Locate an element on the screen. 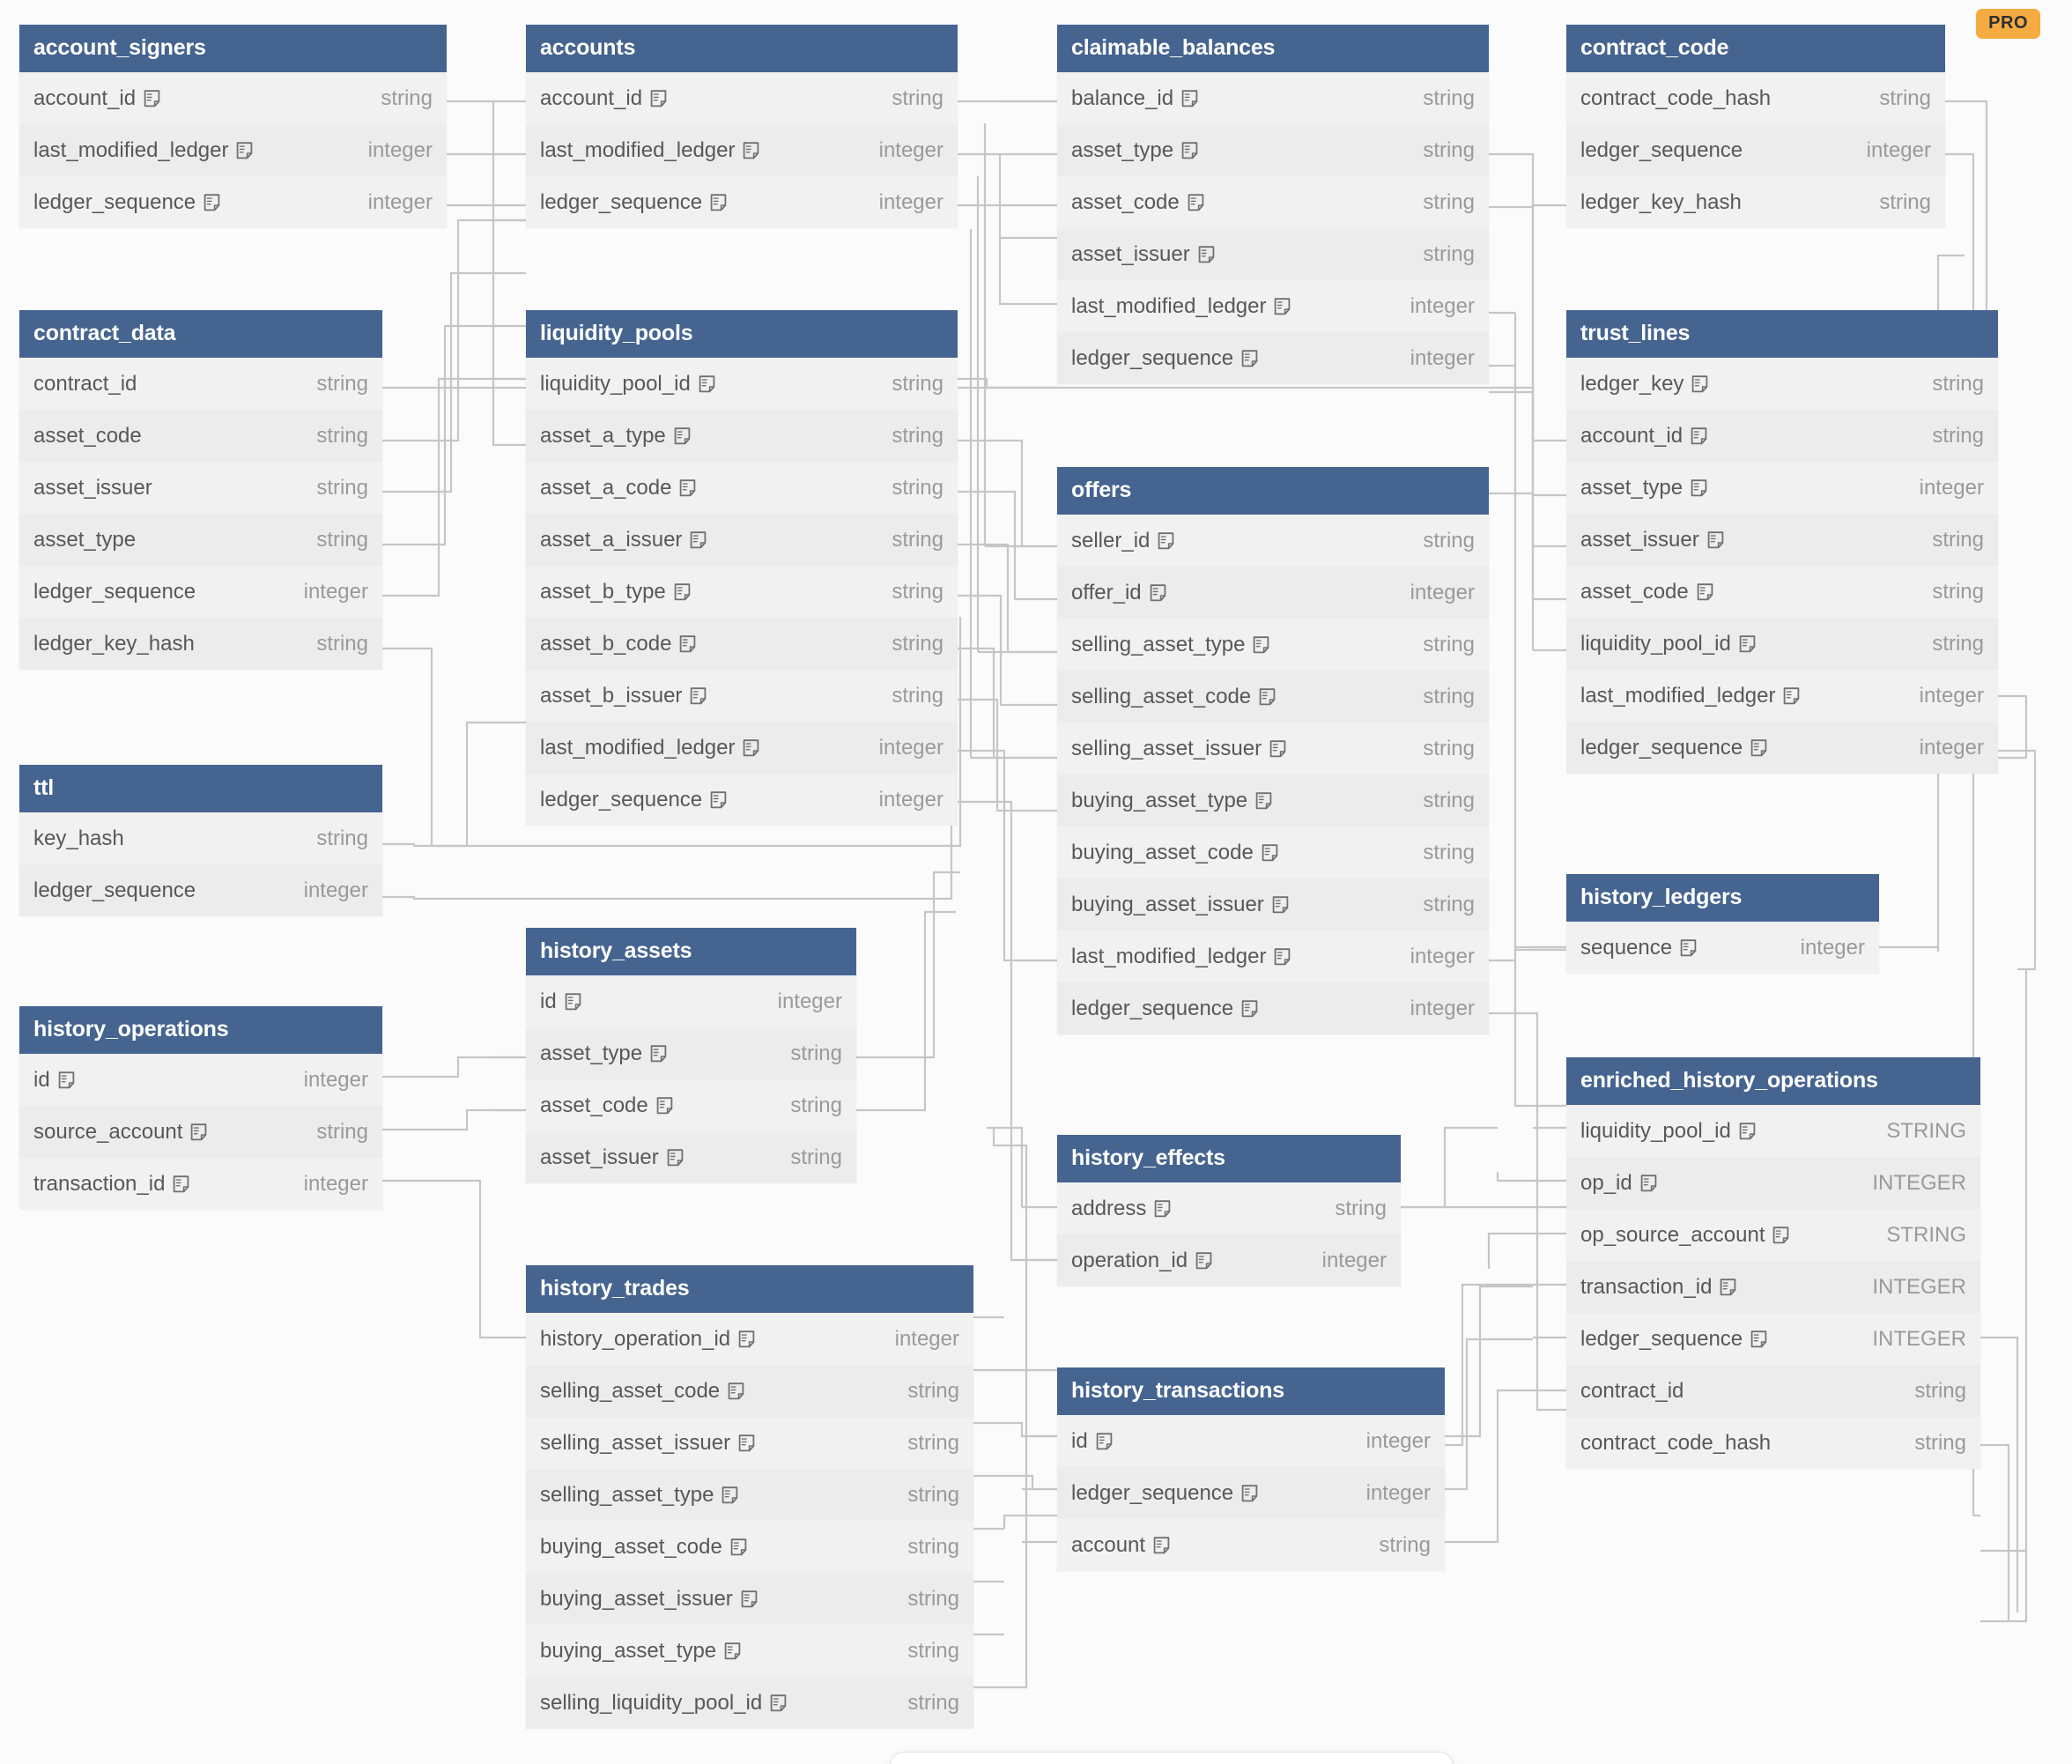 The width and height of the screenshot is (2072, 1764). table-row: asset_a_issuer string is located at coordinates (742, 540).